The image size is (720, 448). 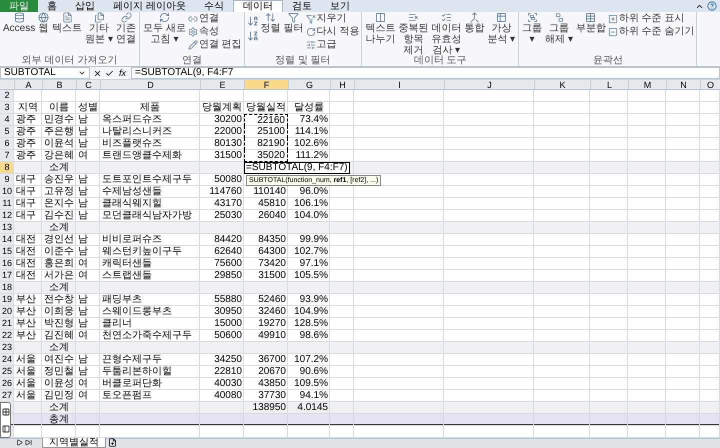 I want to click on ribbon-small-button: 다시 적용, so click(x=333, y=31).